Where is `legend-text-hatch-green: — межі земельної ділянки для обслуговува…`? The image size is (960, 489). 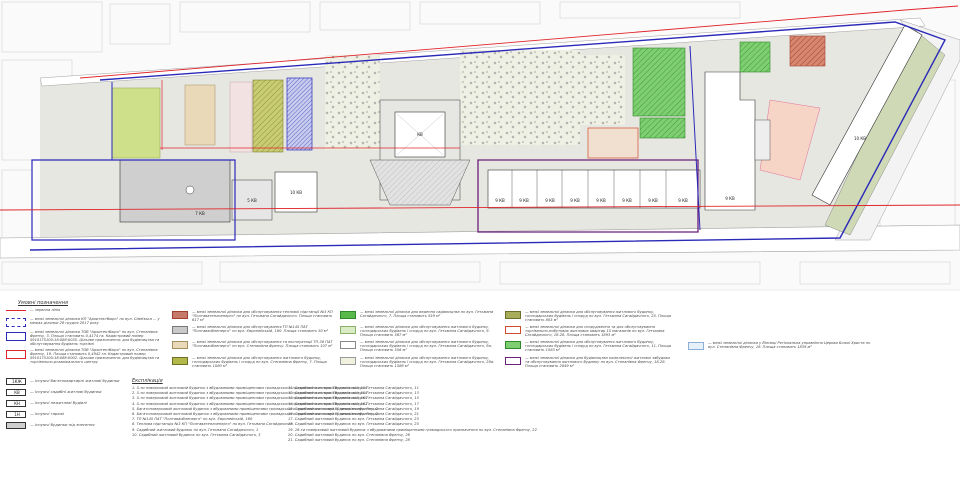
legend-text-hatch-green: — межі земельної ділянки для обслуговува… is located at coordinates (598, 346).